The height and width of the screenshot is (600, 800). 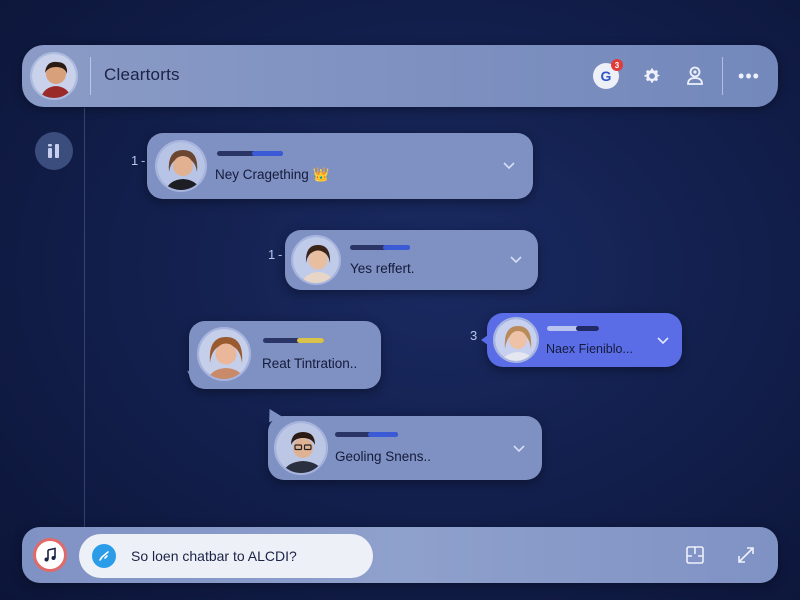 What do you see at coordinates (722, 76) in the screenshot?
I see `header-divider-right` at bounding box center [722, 76].